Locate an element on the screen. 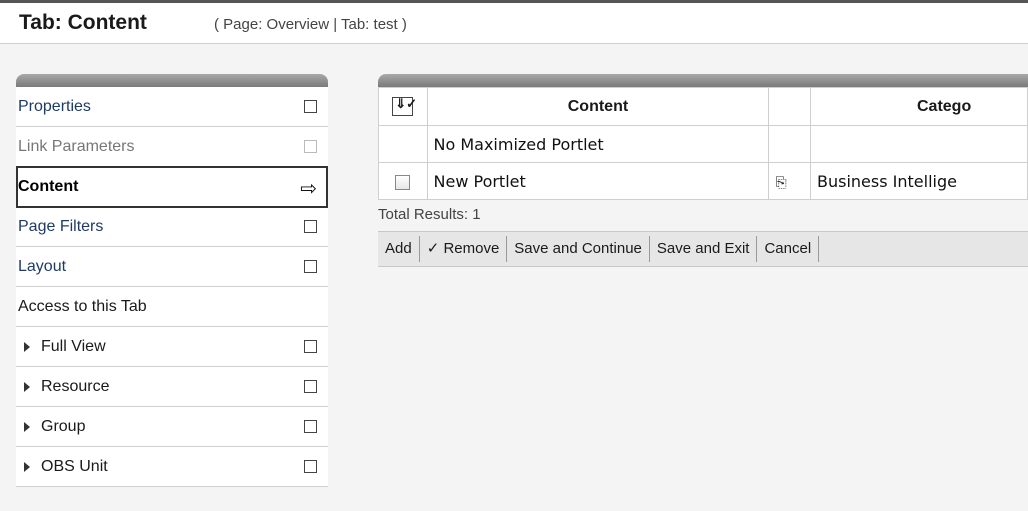 Image resolution: width=1028 pixels, height=511 pixels. menu-item-label: OBS Unit is located at coordinates (74, 466).